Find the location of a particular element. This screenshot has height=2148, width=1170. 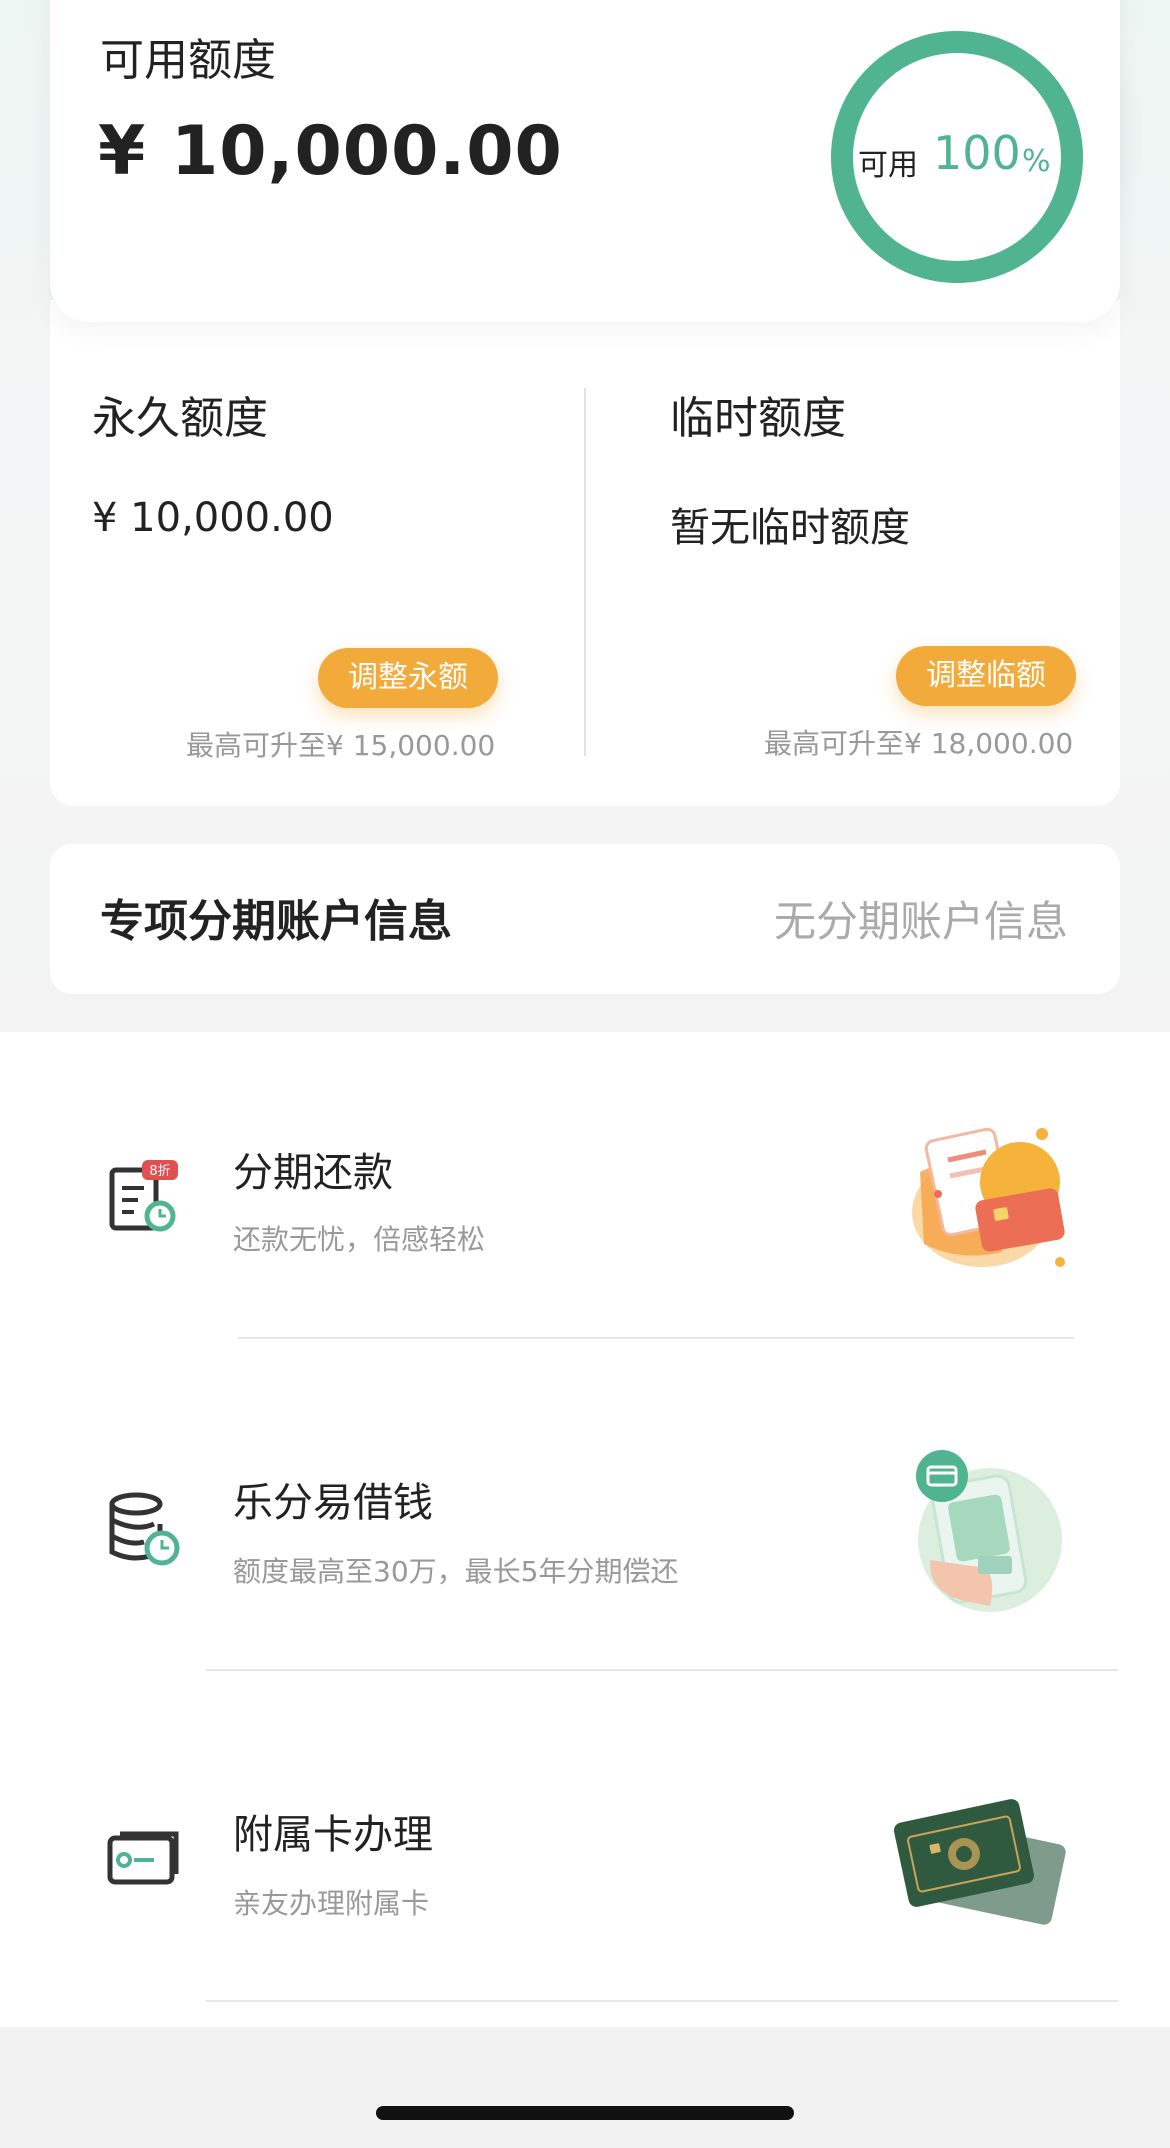

available-credit-title: 可用额度 is located at coordinates (188, 60).